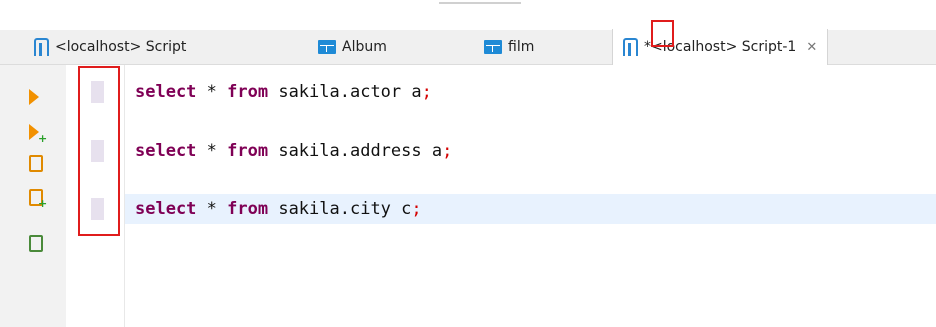 This screenshot has width=936, height=327. What do you see at coordinates (34, 97) in the screenshot?
I see `play-icon` at bounding box center [34, 97].